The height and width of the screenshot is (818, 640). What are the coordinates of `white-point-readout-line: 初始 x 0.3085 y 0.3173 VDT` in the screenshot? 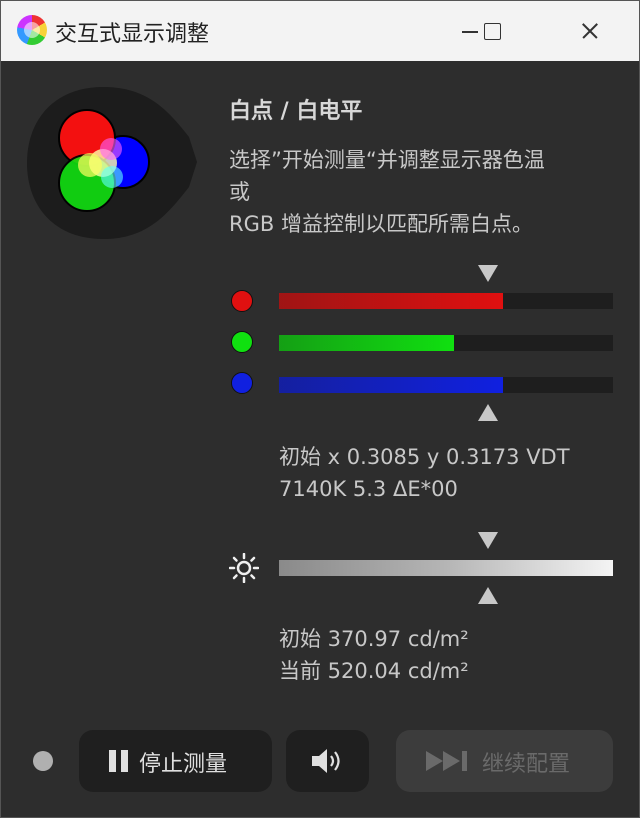 It's located at (424, 457).